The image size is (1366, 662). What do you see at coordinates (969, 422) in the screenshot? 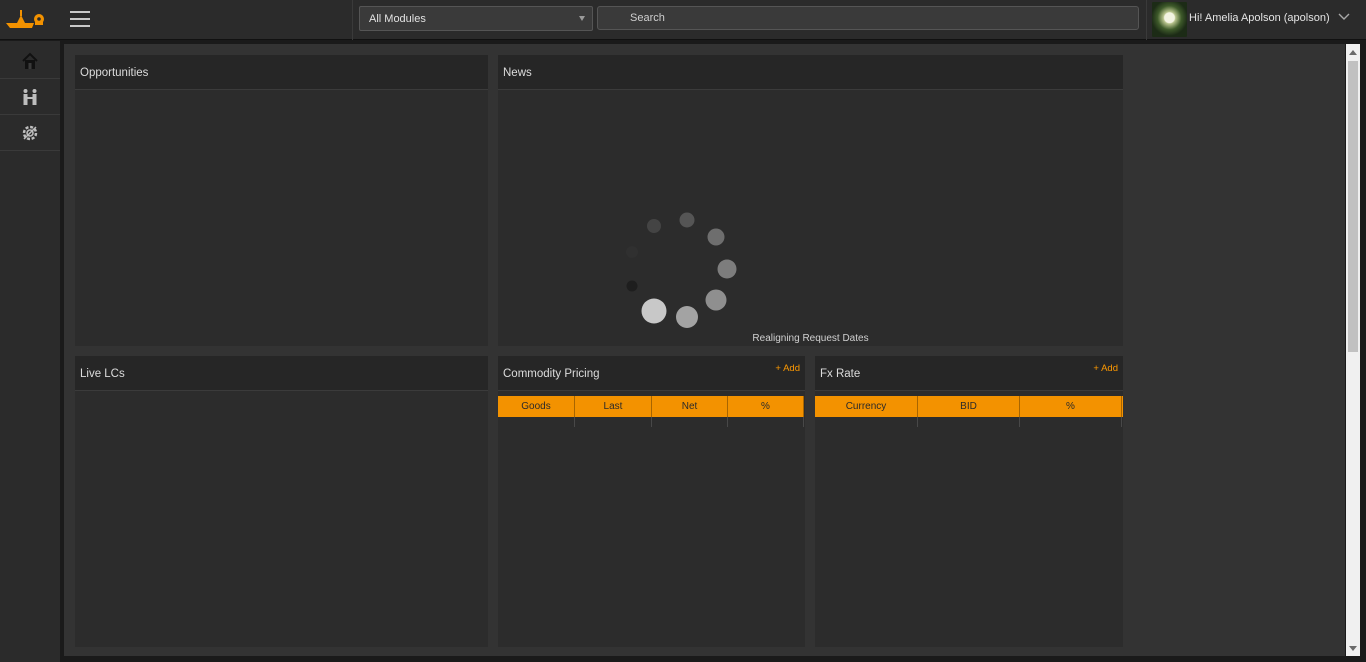
I see `fx-table-body` at bounding box center [969, 422].